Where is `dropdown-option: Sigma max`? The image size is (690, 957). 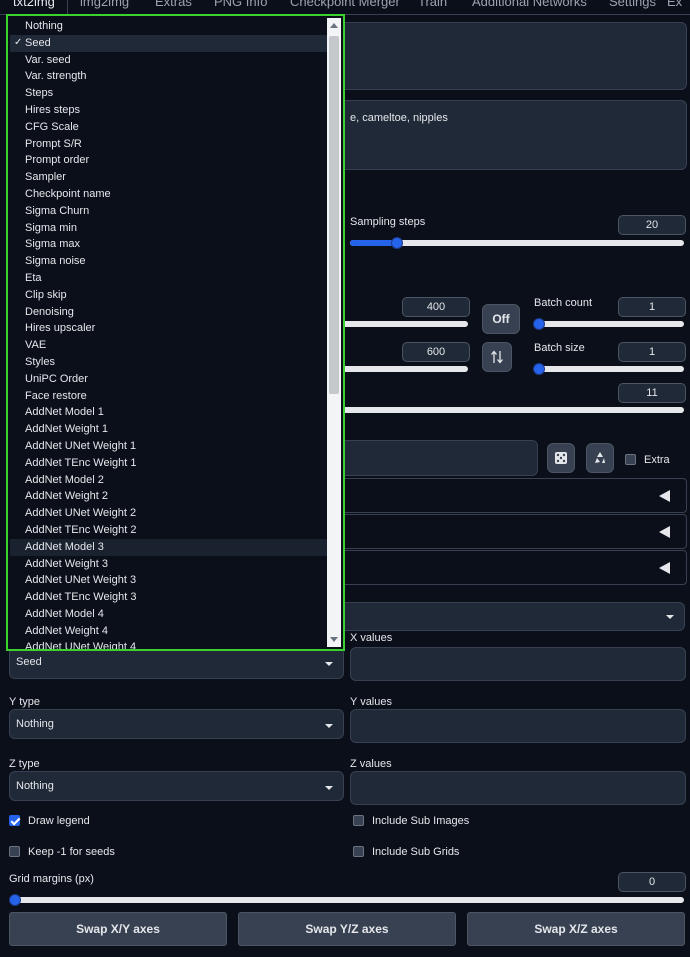
dropdown-option: Sigma max is located at coordinates (169, 244).